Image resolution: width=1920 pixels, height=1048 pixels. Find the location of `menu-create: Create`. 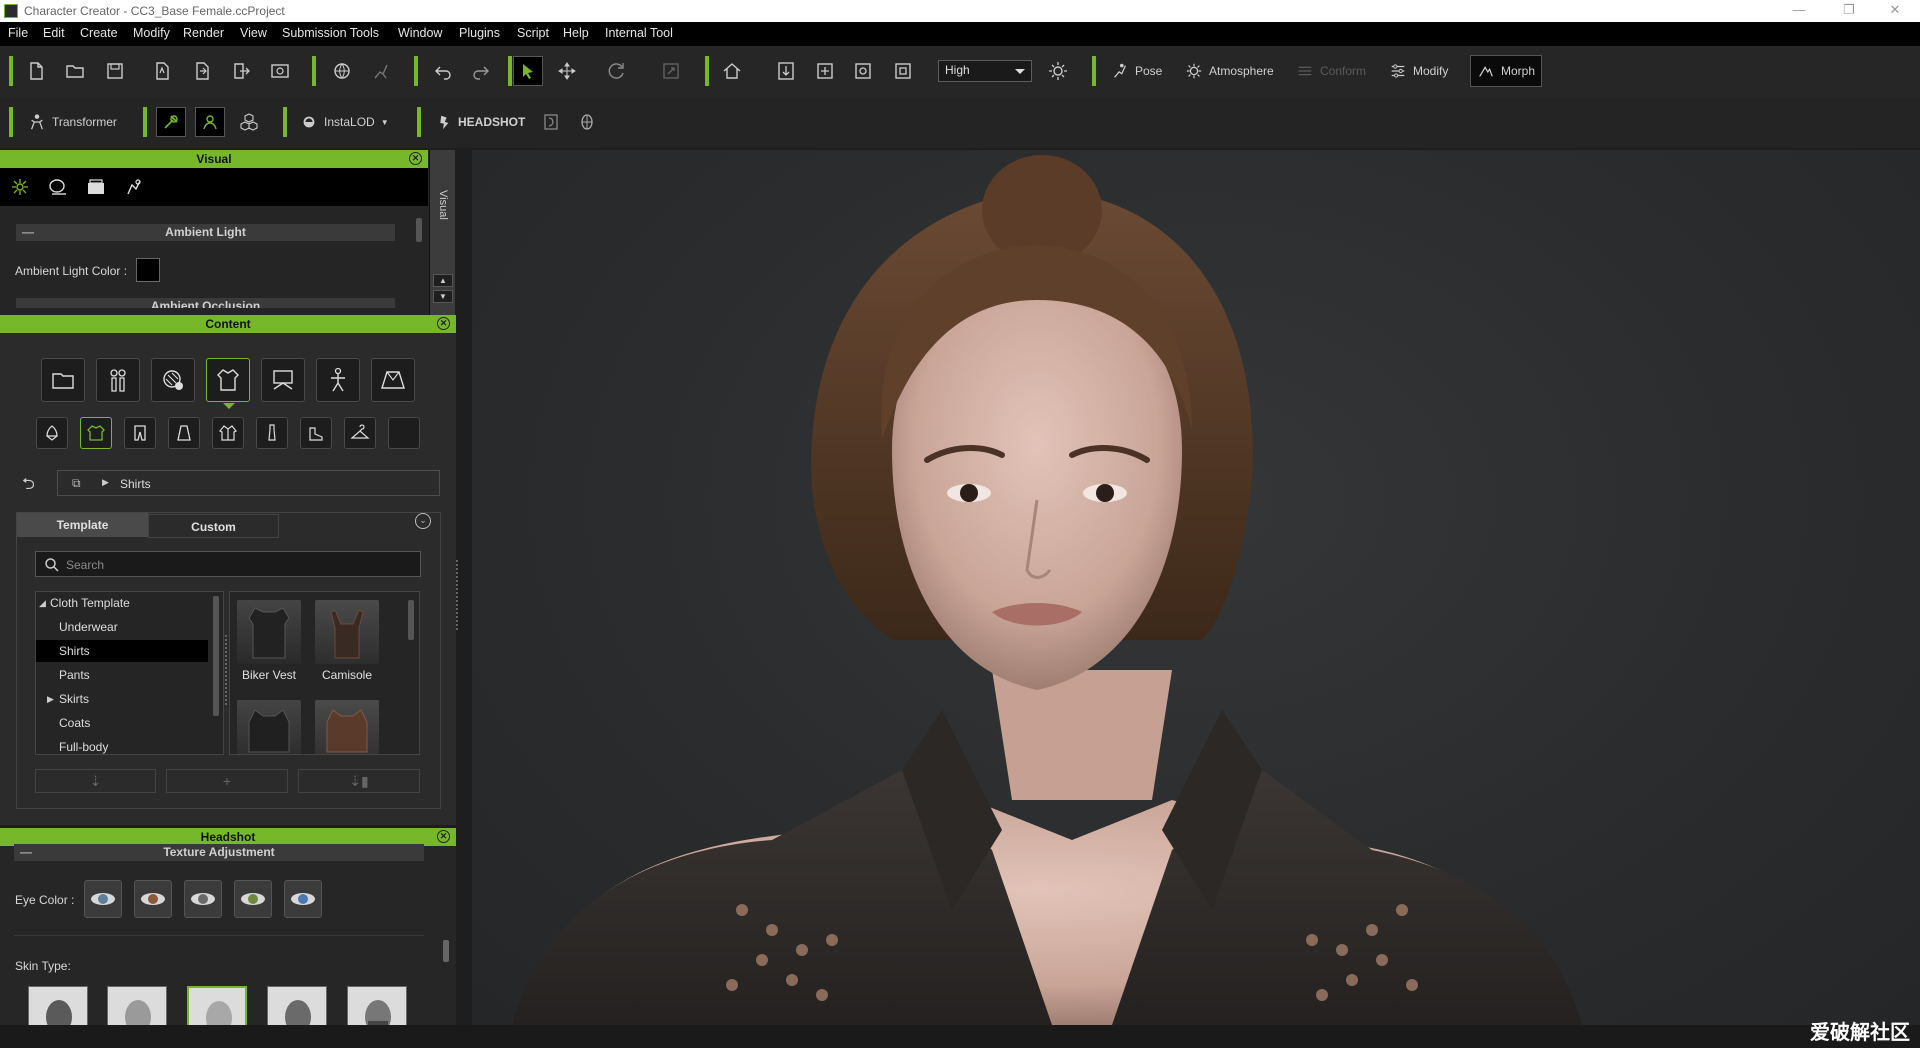

menu-create: Create is located at coordinates (99, 33).